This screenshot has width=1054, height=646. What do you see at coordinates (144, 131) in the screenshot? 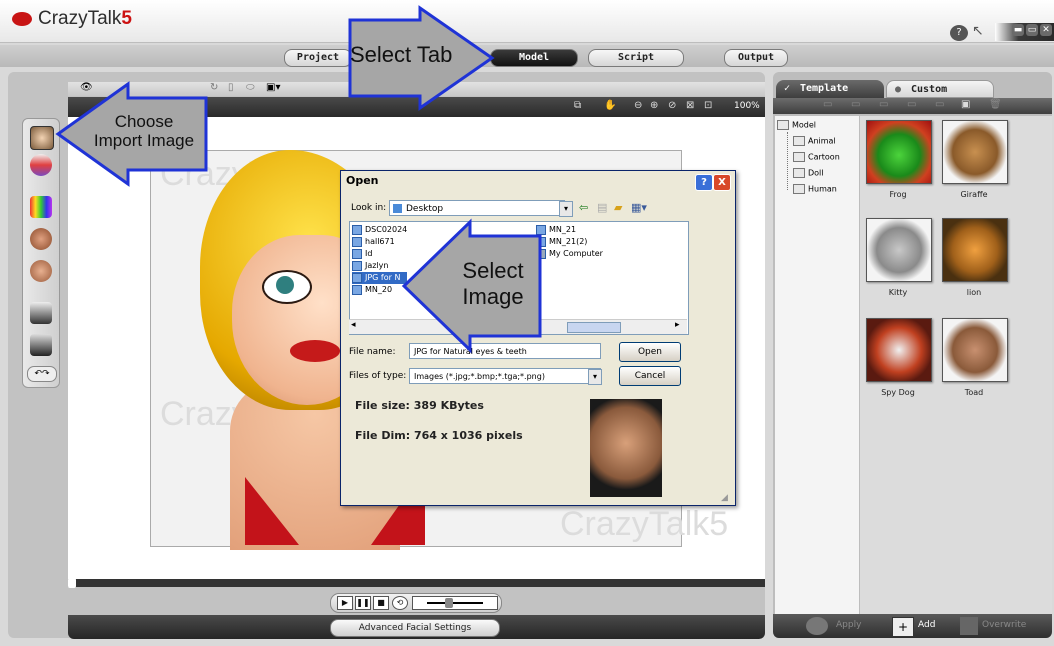
I see `callout-import-image-text: Choose Import Image` at bounding box center [144, 131].